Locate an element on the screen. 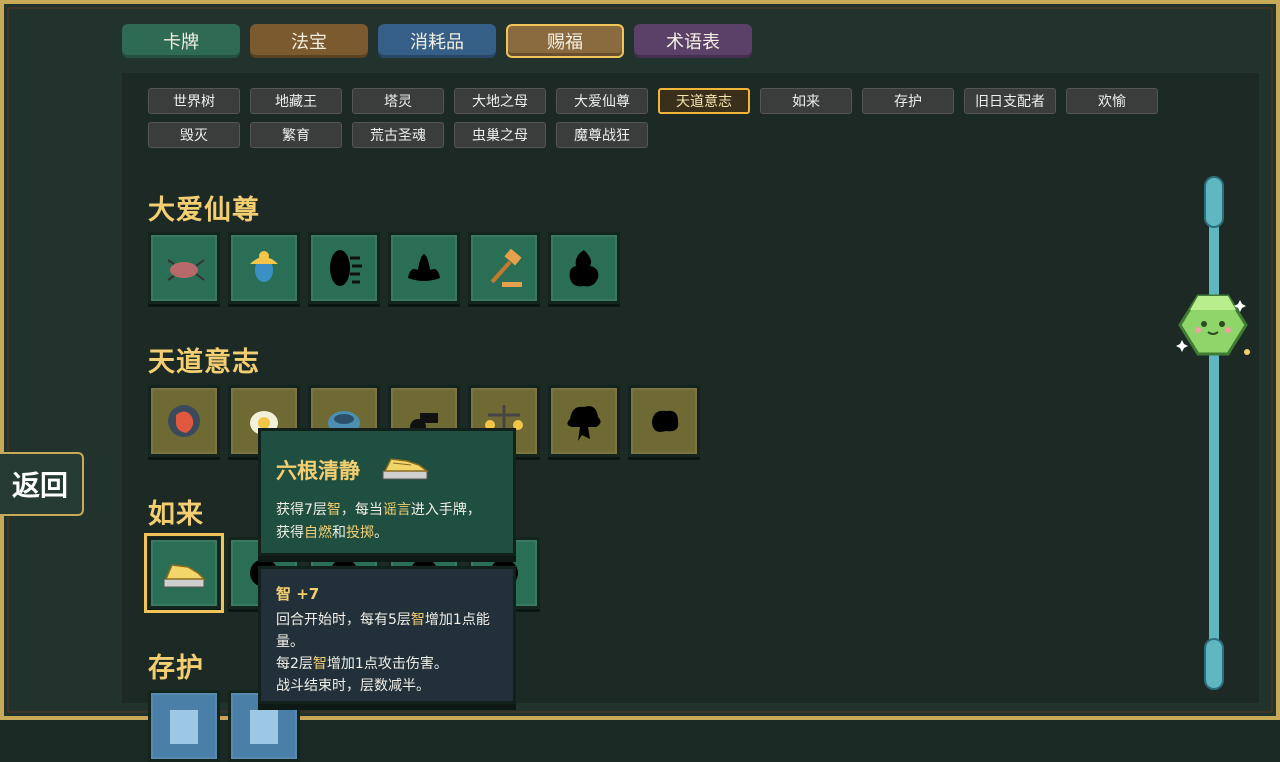 The width and height of the screenshot is (1280, 762). subtab-0: 世界树 is located at coordinates (194, 101).